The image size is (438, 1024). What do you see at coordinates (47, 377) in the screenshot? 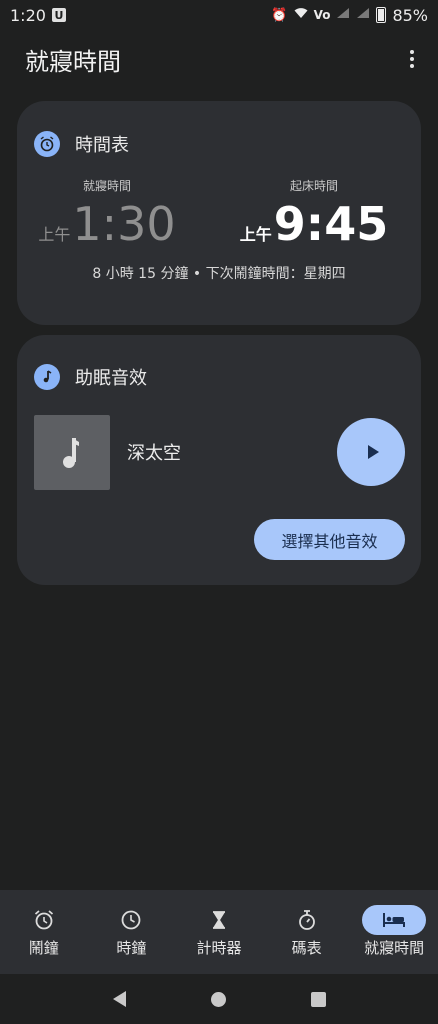
I see `music-note-icon` at bounding box center [47, 377].